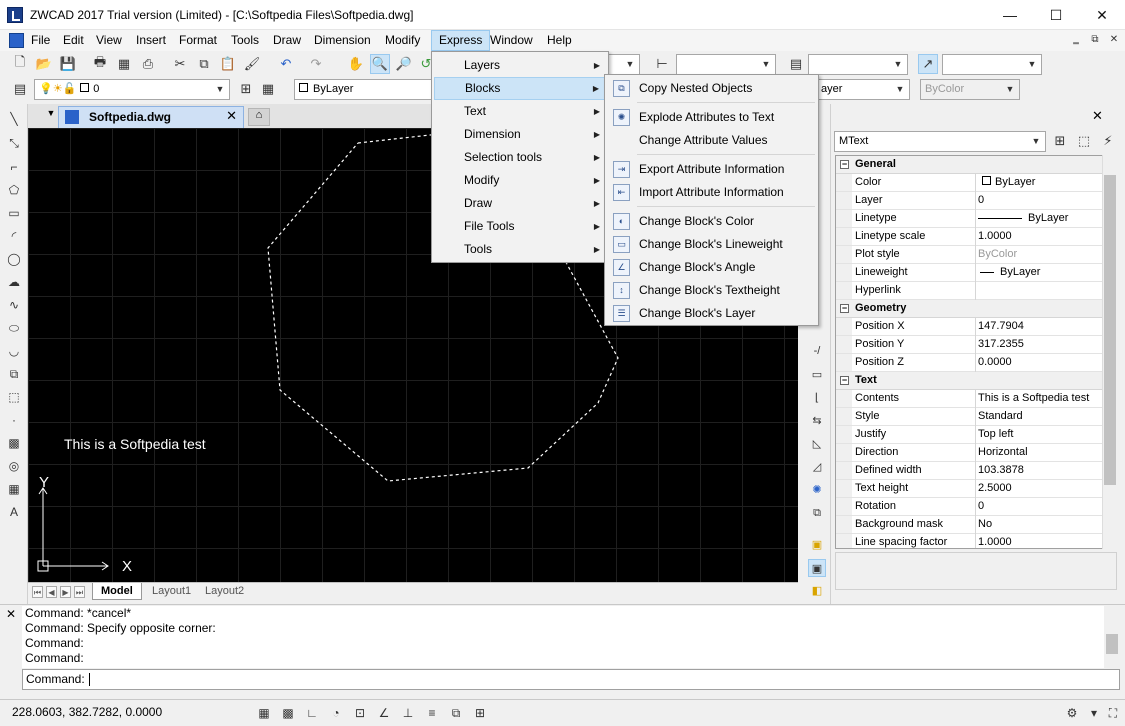 This screenshot has width=1125, height=726. Describe the element at coordinates (817, 467) in the screenshot. I see `trim-icon: ◿` at that location.